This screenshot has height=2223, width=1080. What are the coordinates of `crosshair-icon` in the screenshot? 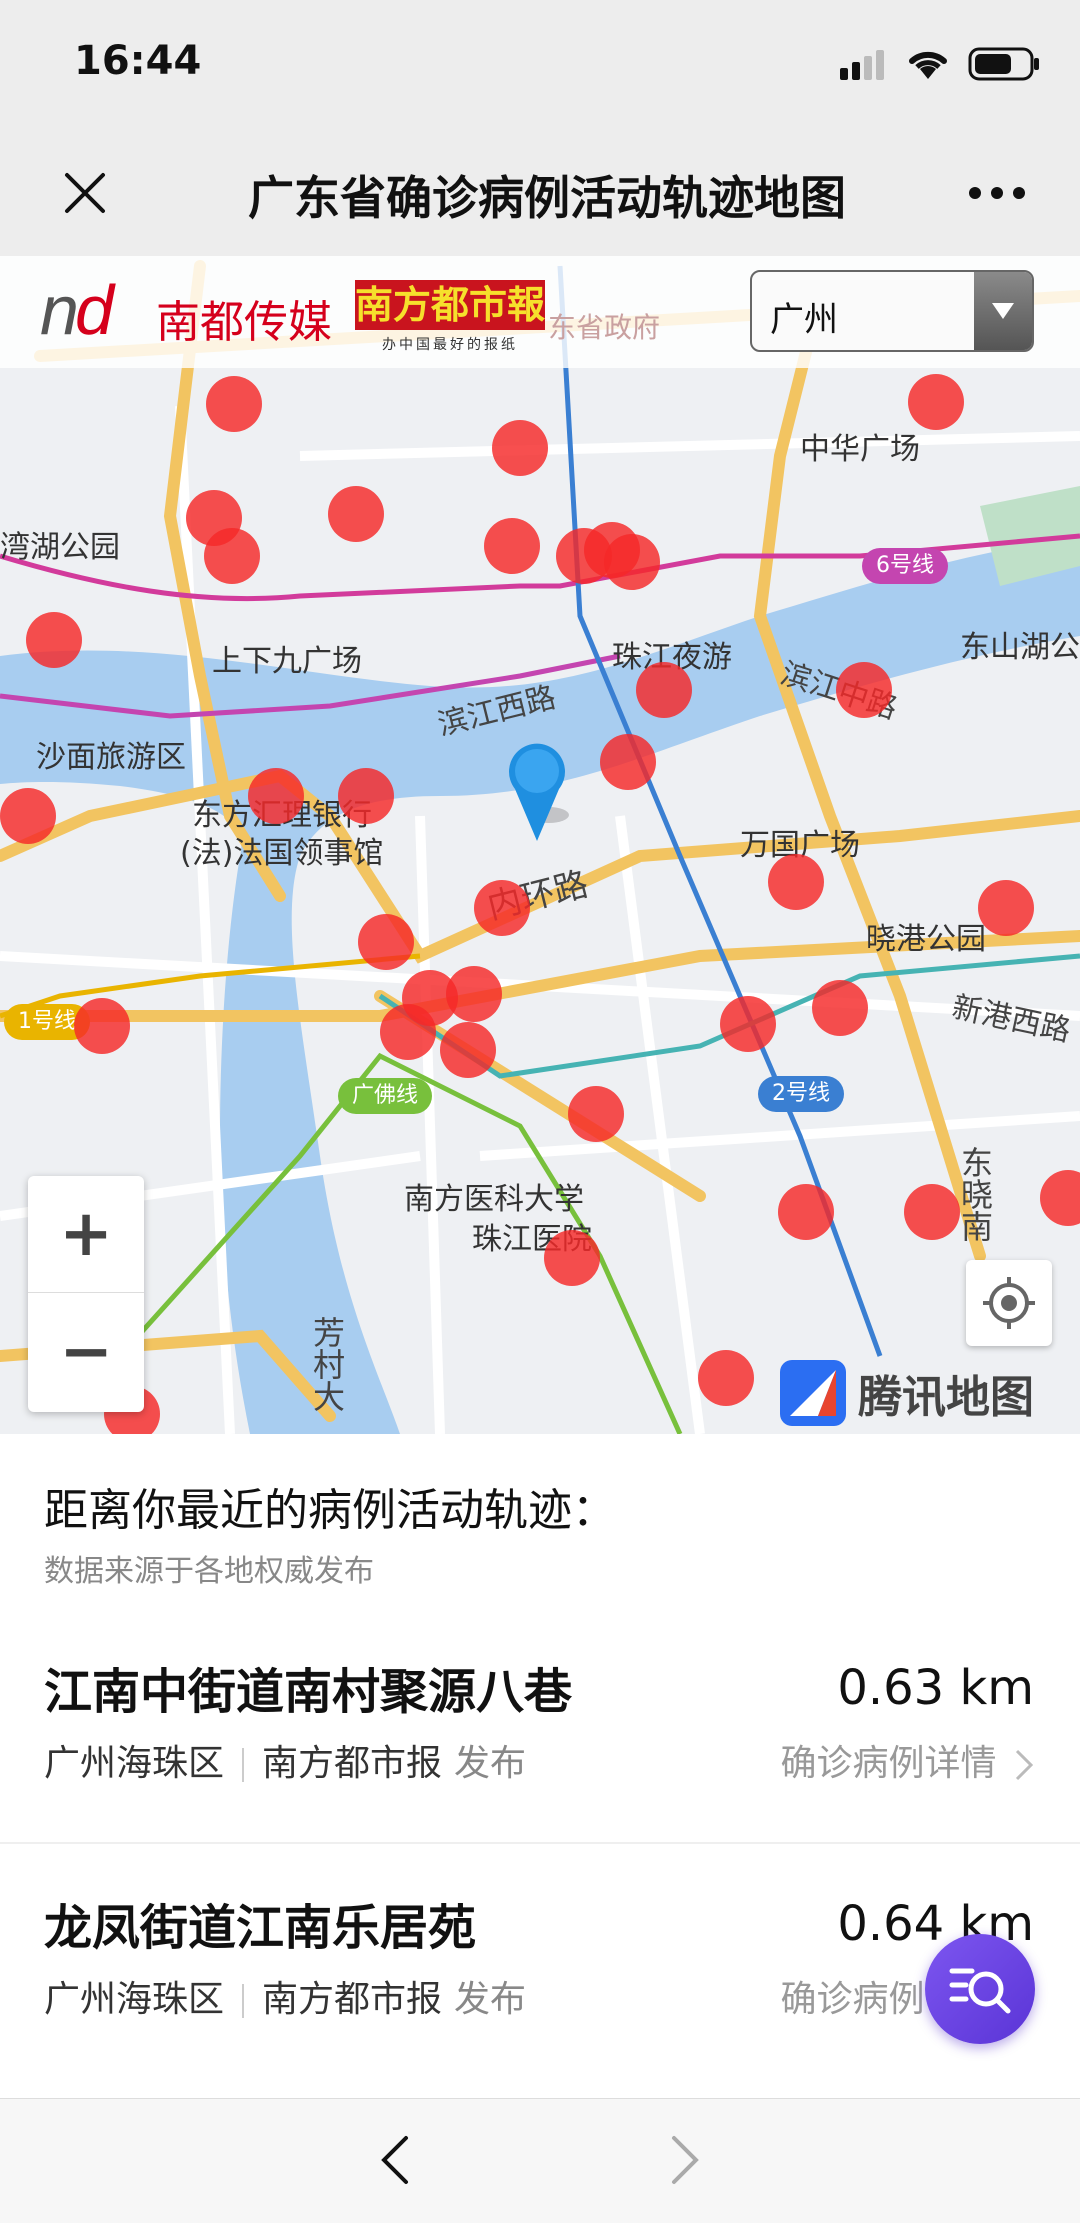 It's located at (1009, 1303).